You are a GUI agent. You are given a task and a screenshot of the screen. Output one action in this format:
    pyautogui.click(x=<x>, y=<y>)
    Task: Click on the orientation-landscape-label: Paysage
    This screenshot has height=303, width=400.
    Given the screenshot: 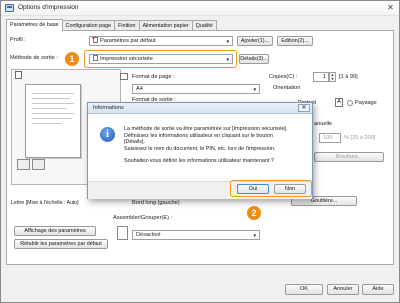 What is the action you would take?
    pyautogui.click(x=366, y=103)
    